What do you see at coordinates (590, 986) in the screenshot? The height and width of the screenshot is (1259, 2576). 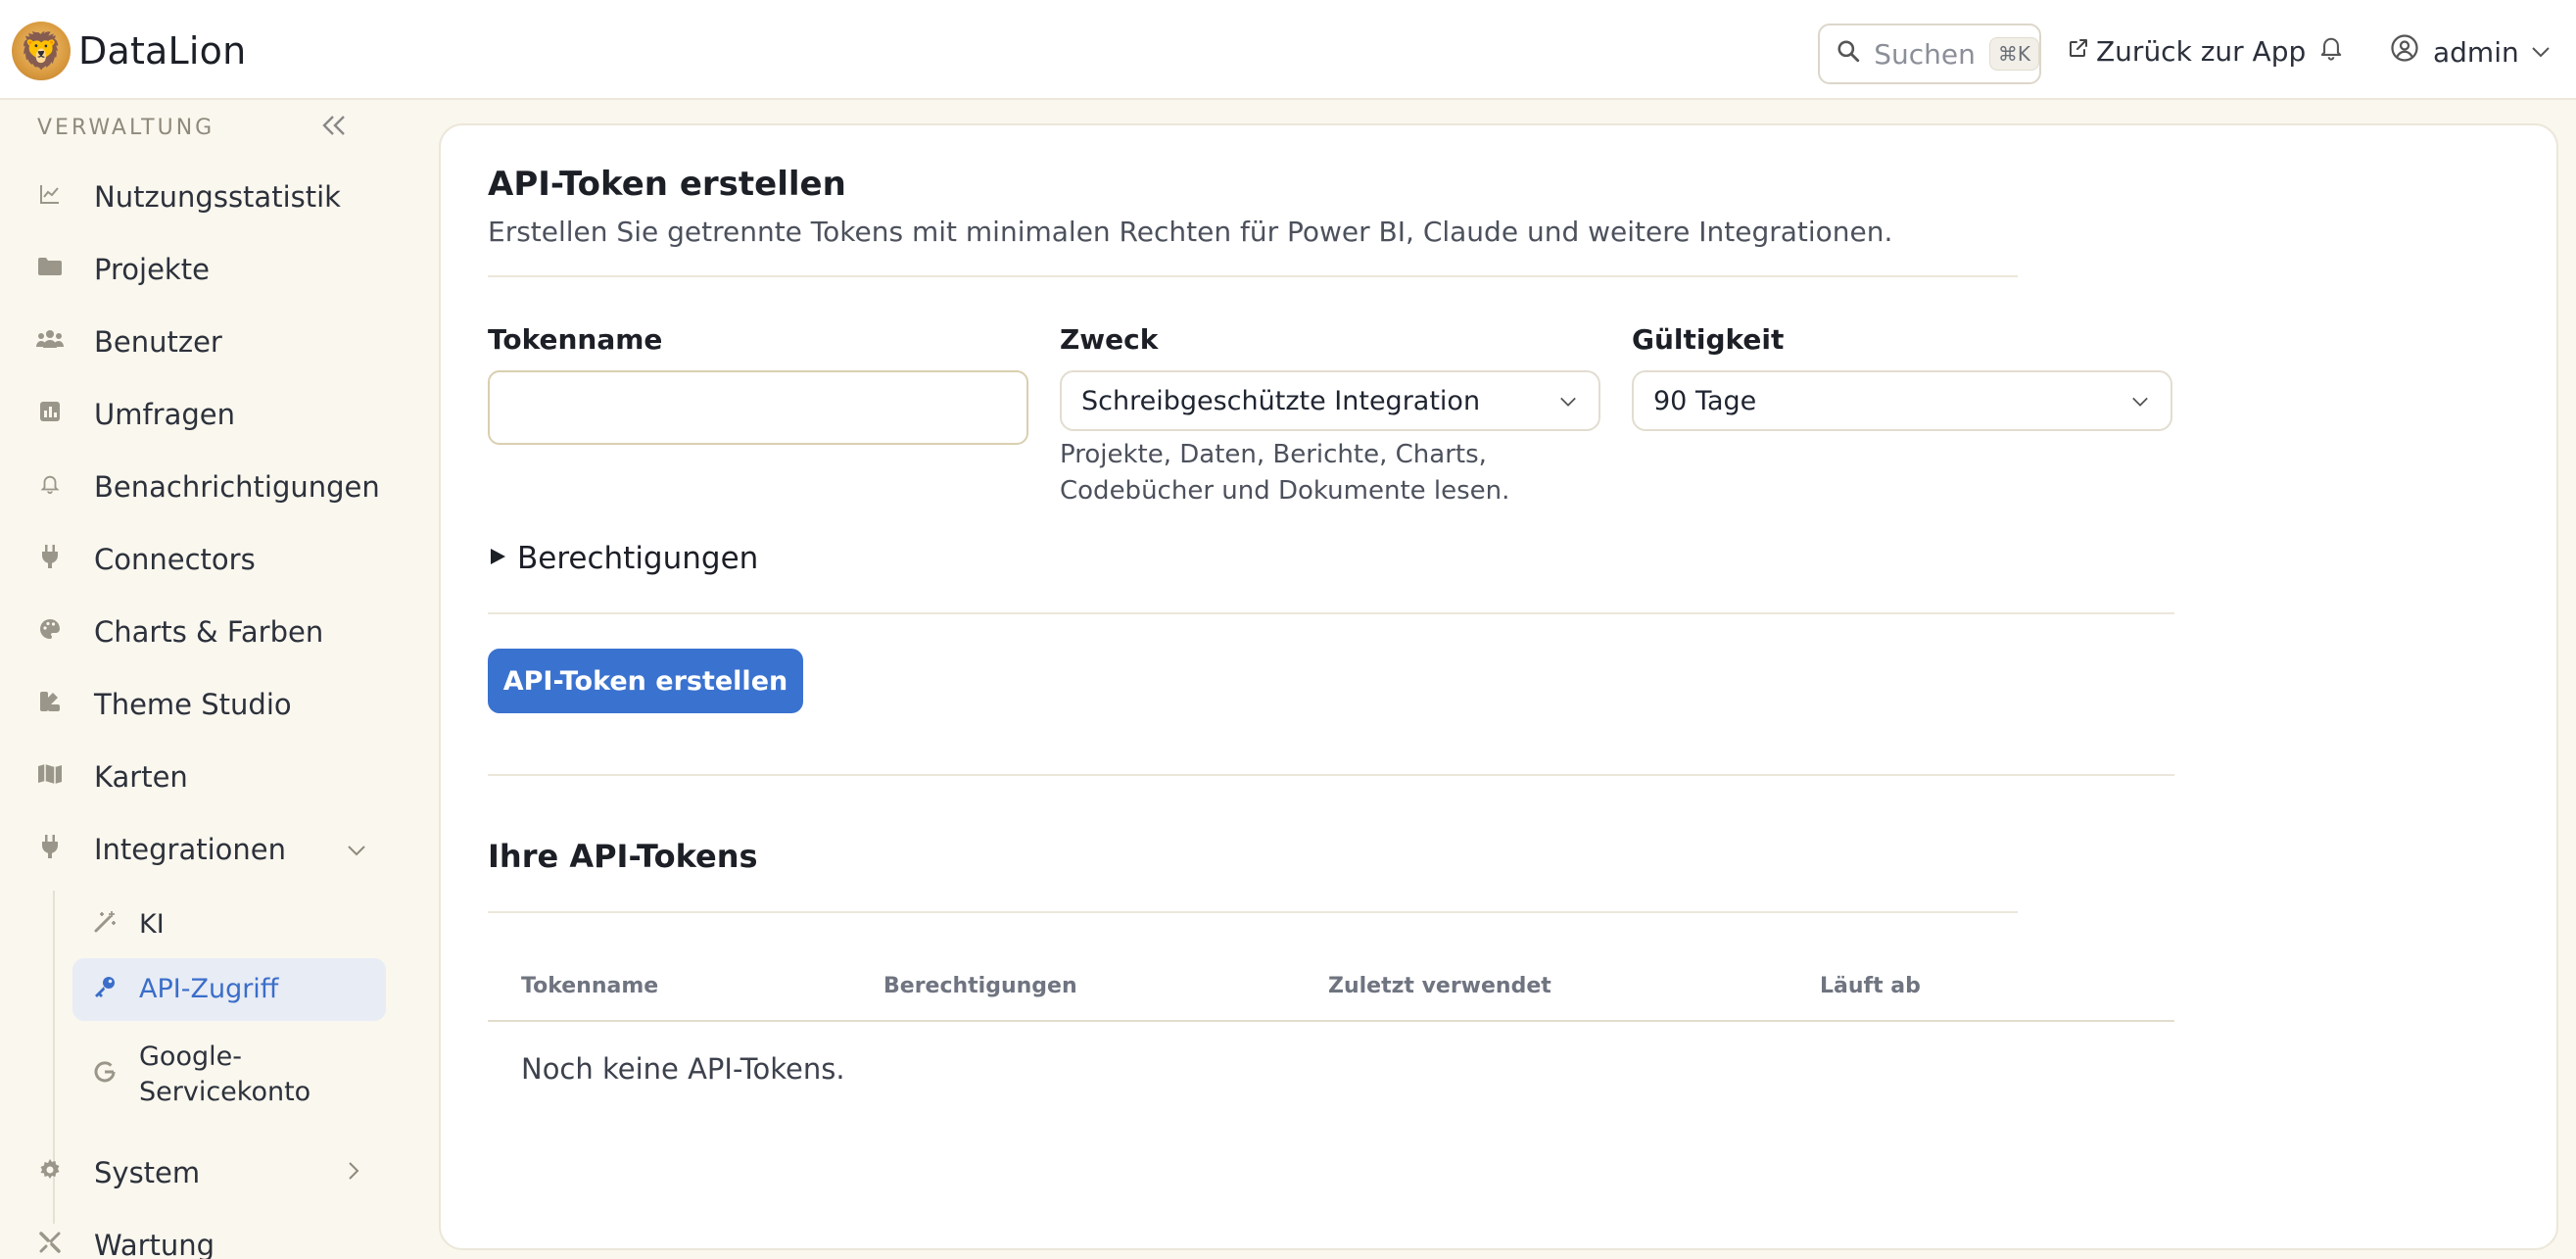 I see `column-header-tokenname: Tokenname` at bounding box center [590, 986].